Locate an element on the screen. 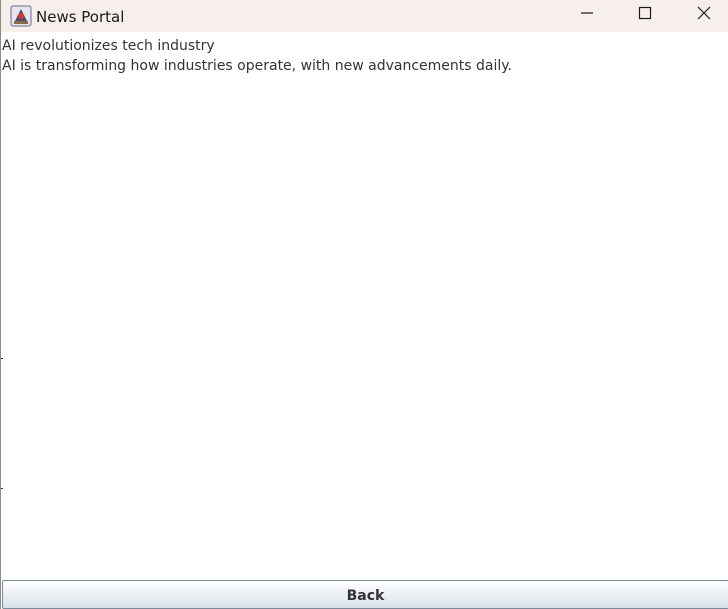  minimize-button is located at coordinates (587, 15).